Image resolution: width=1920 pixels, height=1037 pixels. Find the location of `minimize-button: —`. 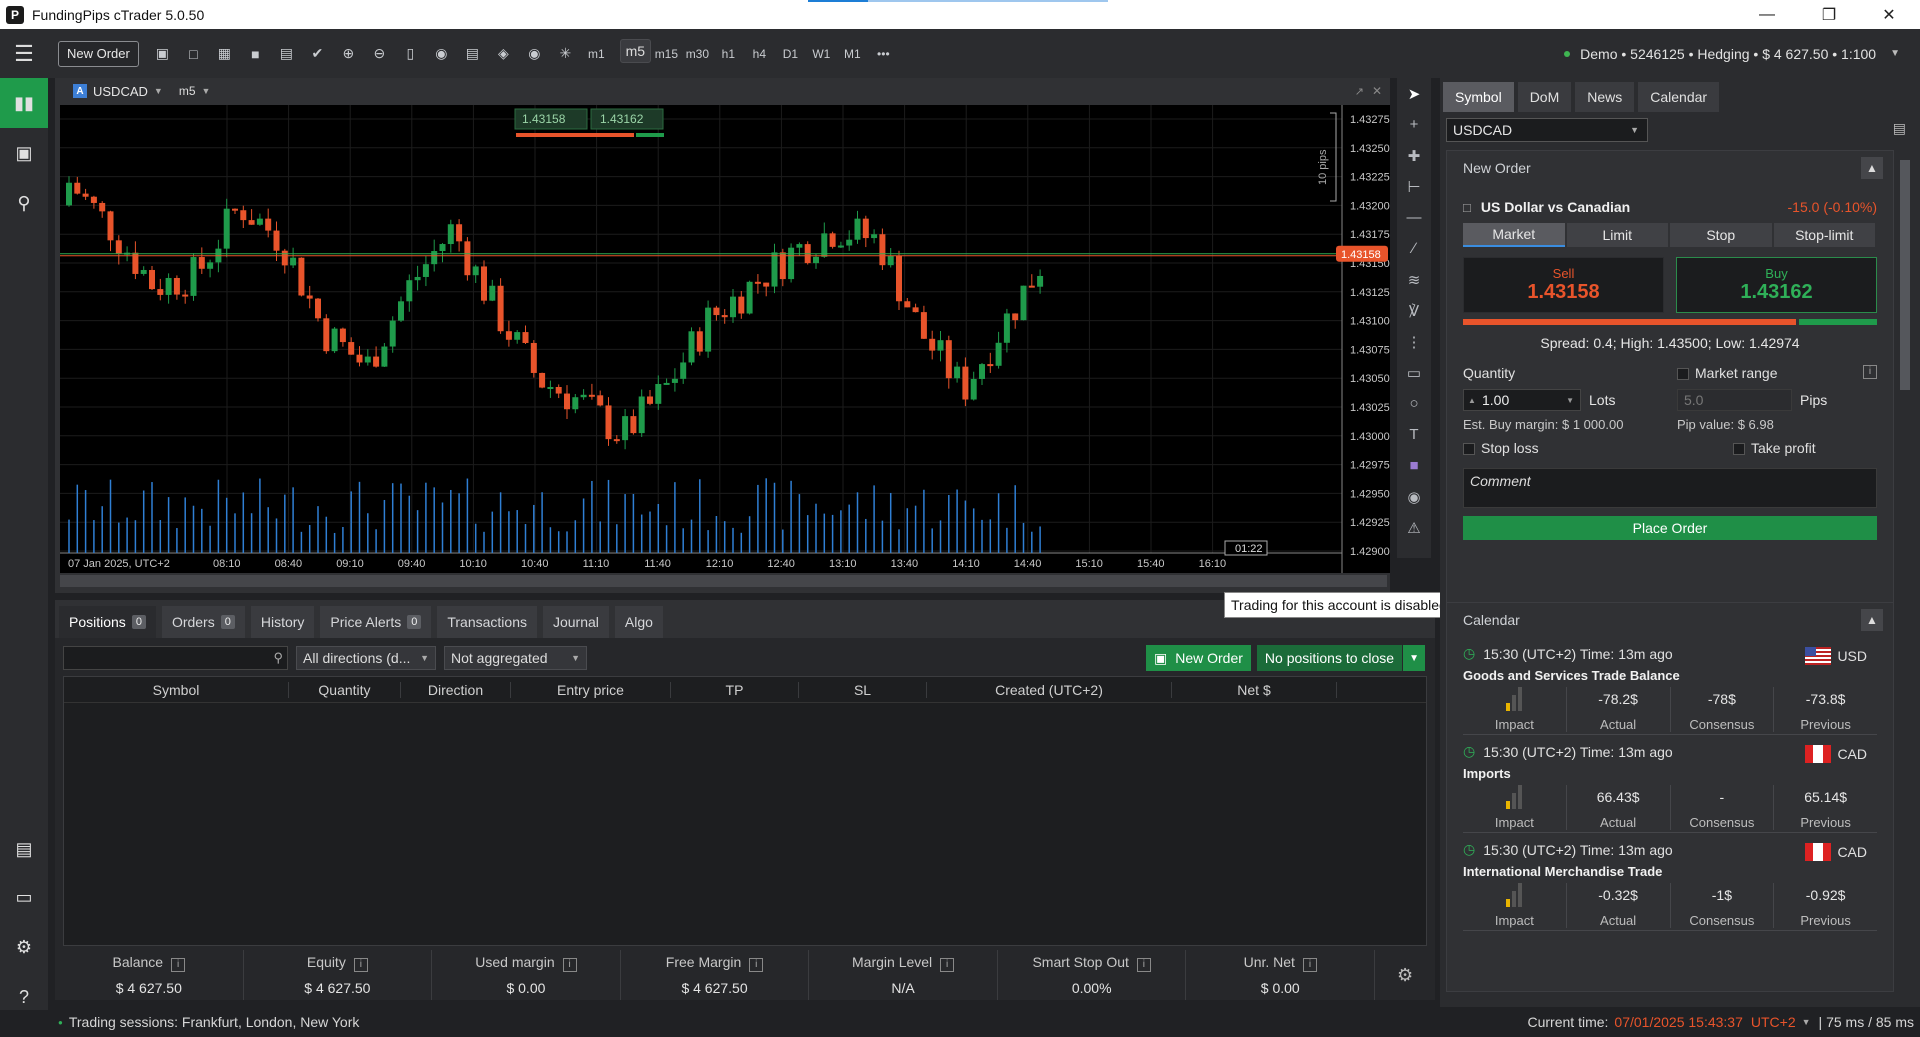

minimize-button: — is located at coordinates (1767, 14).